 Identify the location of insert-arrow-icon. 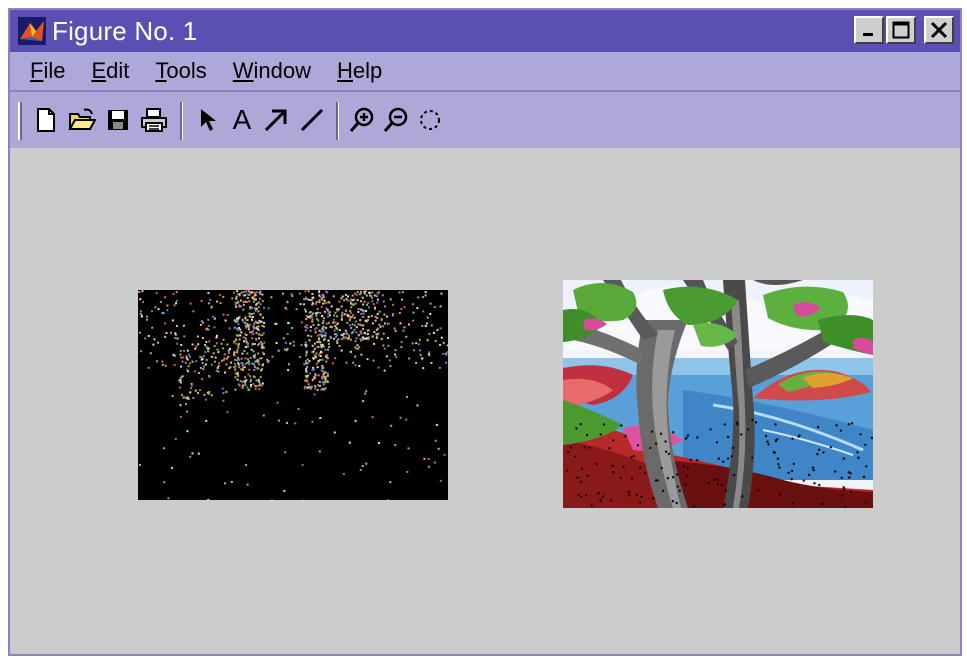
(275, 120).